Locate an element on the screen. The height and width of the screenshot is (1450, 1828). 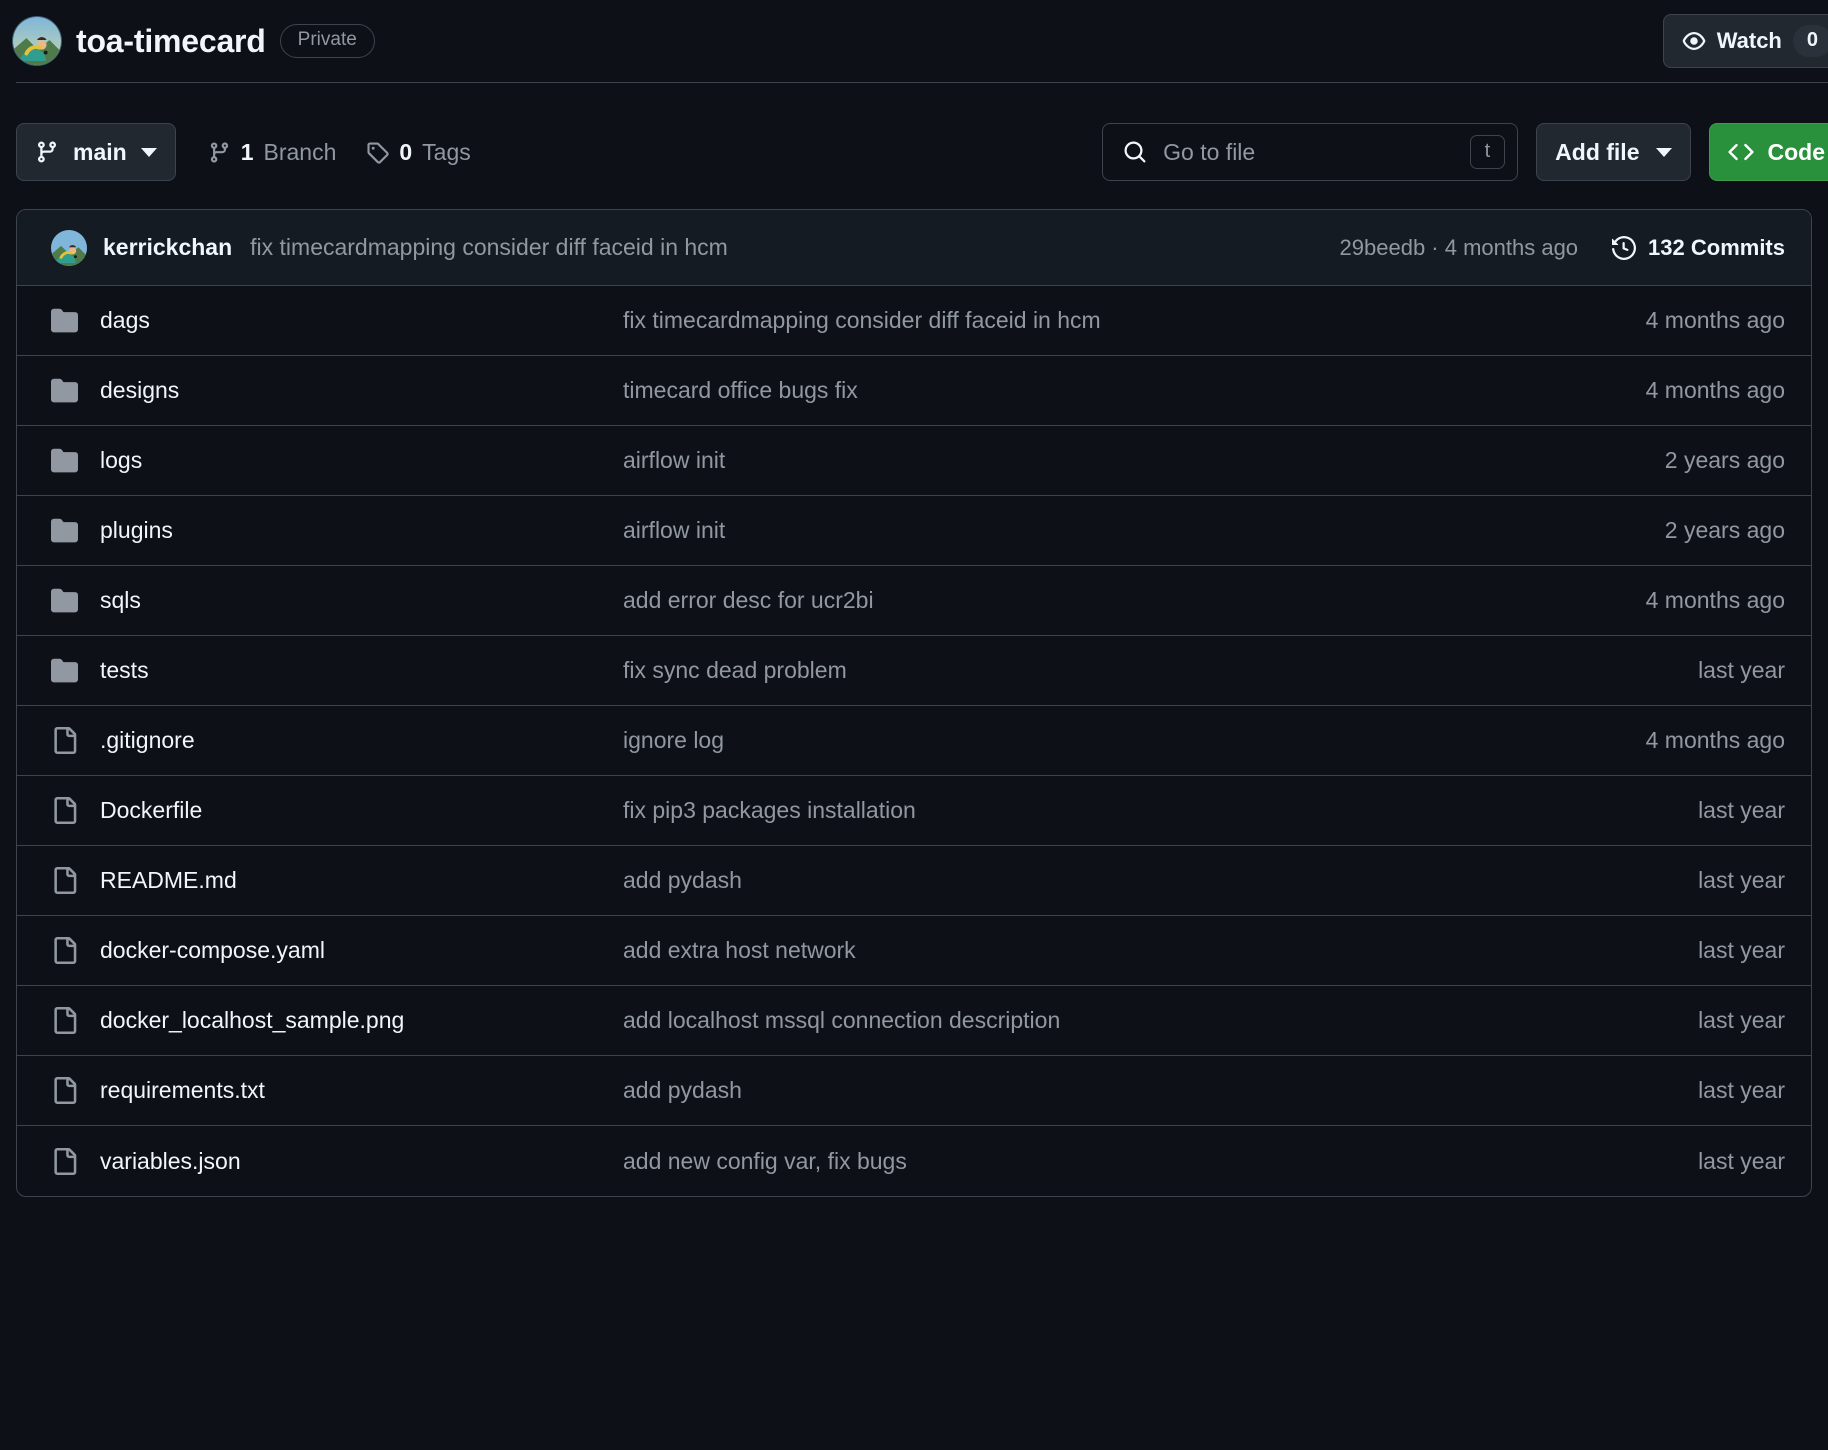
row-commit-message: fix sync dead problem is located at coordinates (1084, 670).